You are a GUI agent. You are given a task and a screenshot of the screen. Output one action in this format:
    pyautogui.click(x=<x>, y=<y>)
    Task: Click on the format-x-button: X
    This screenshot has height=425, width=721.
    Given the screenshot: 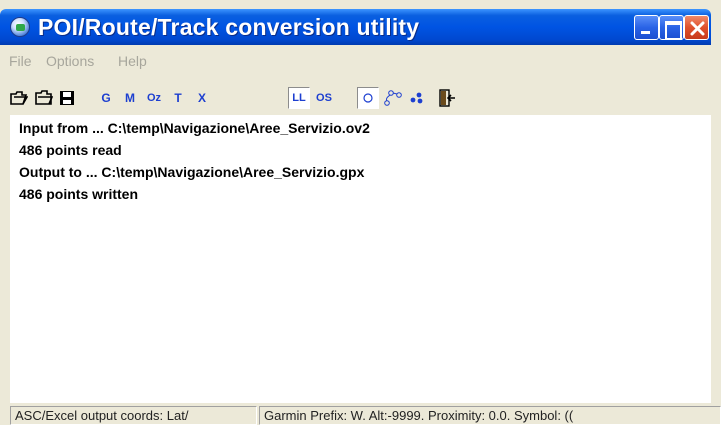 What is the action you would take?
    pyautogui.click(x=202, y=98)
    